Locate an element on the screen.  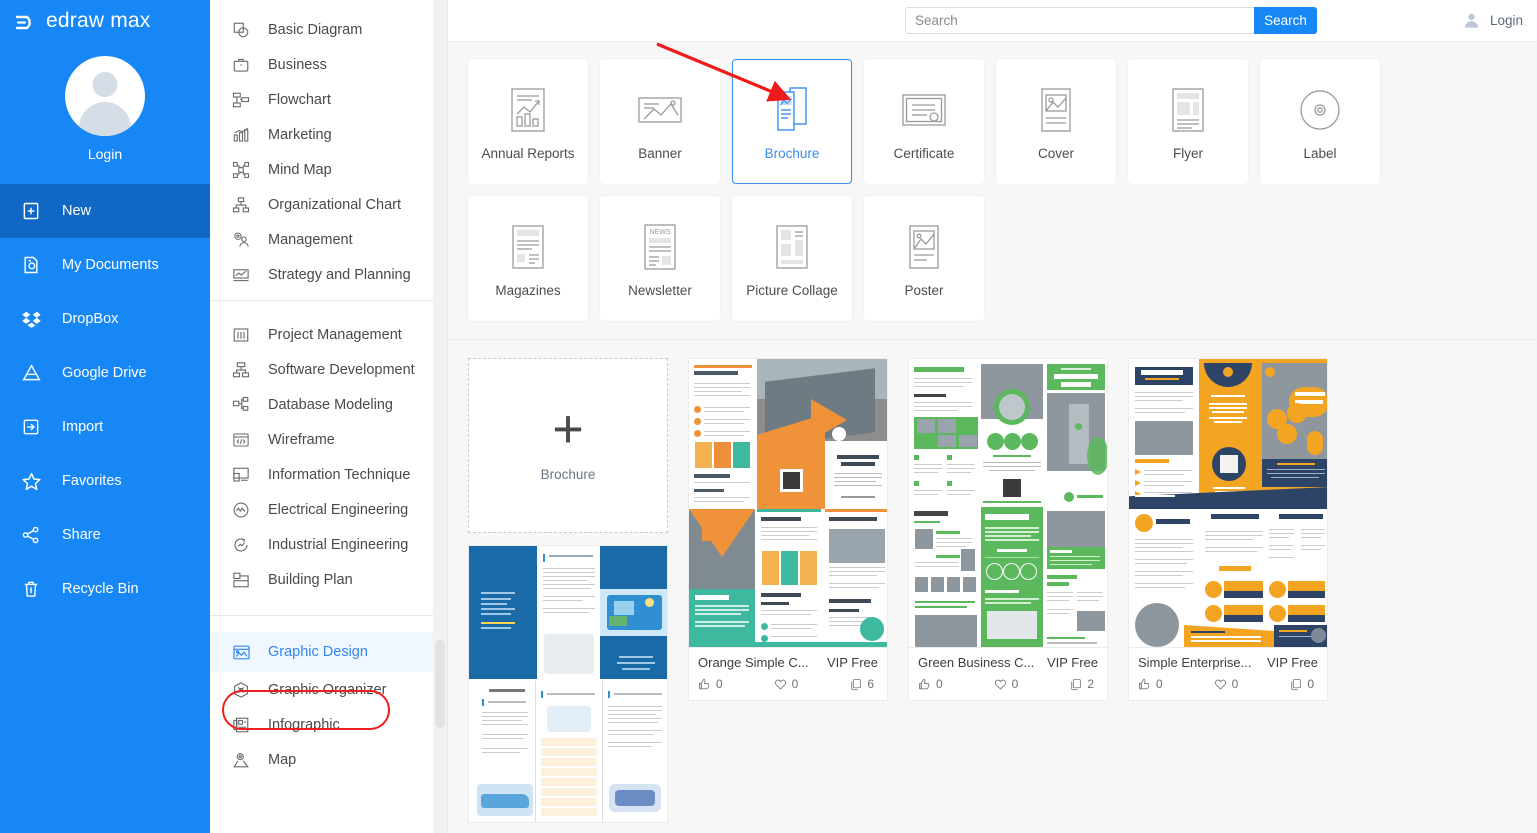
category-label: Strategy and Planning is located at coordinates (339, 274).